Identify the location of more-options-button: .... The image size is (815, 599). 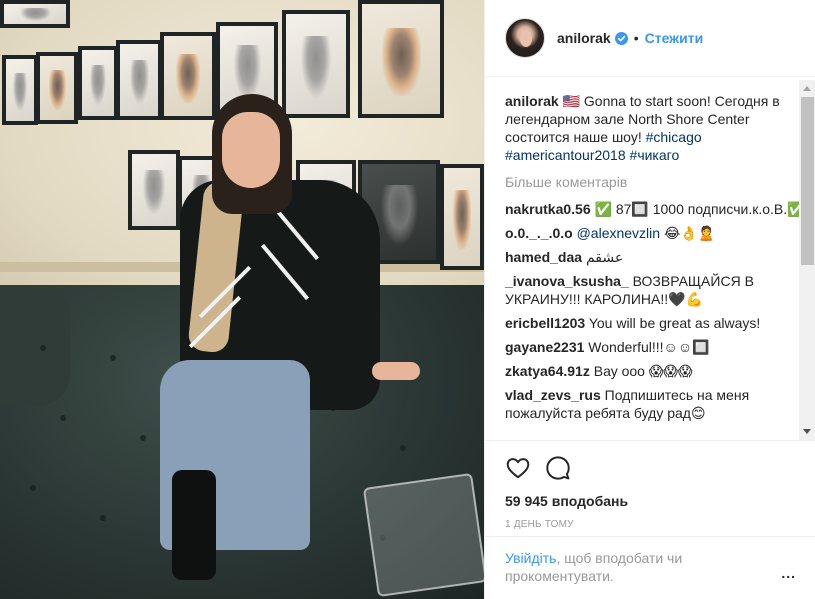
(788, 576).